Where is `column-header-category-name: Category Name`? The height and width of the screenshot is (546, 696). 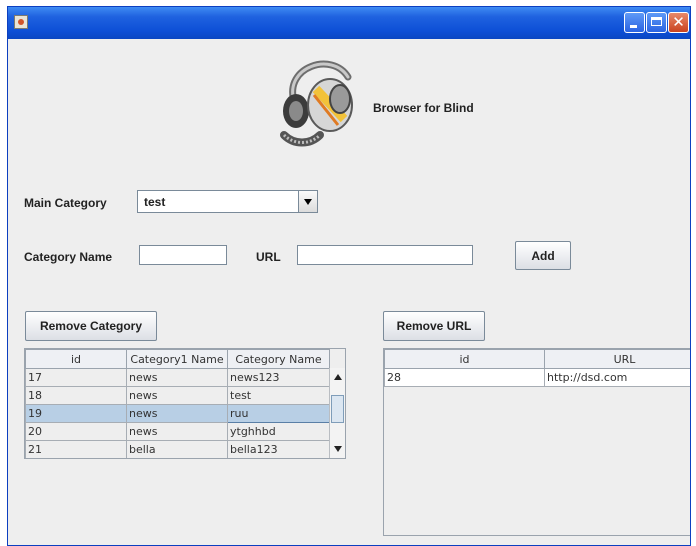 column-header-category-name: Category Name is located at coordinates (278, 359).